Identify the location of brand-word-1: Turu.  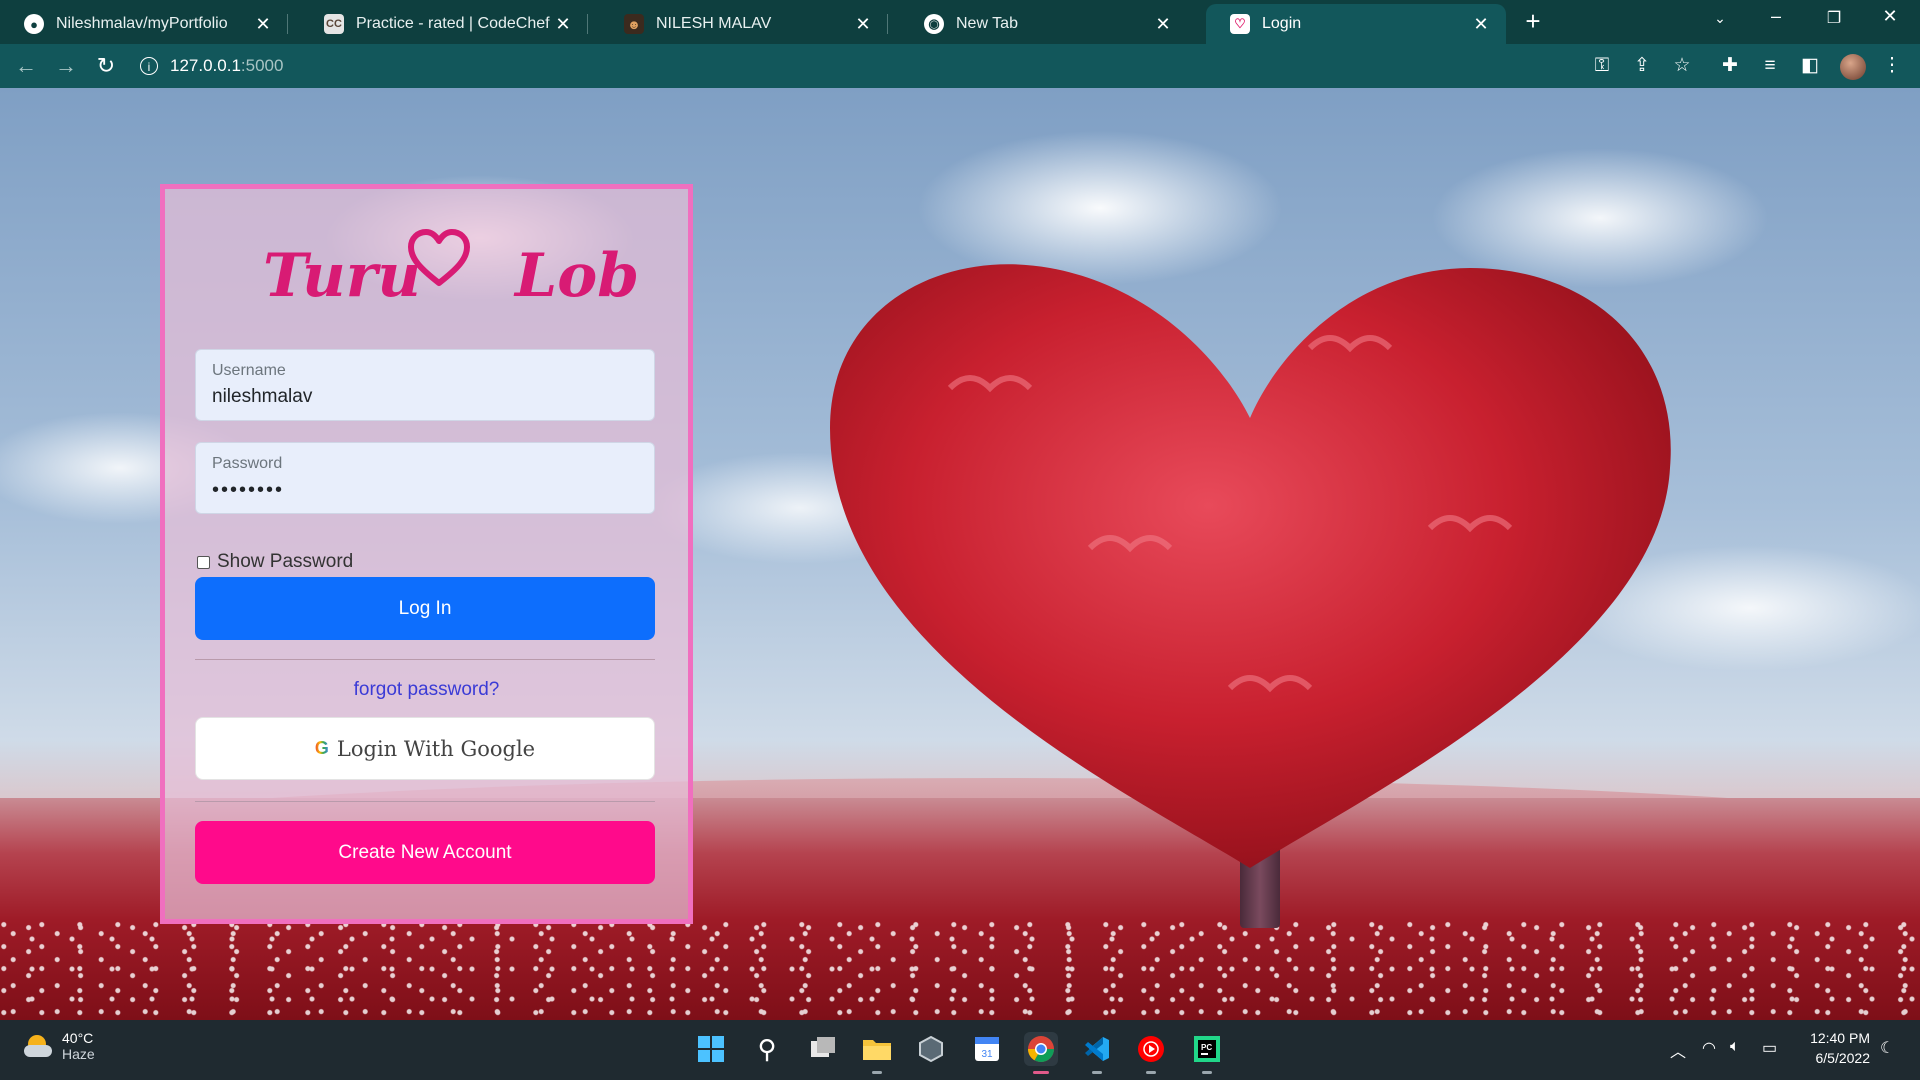
(342, 276).